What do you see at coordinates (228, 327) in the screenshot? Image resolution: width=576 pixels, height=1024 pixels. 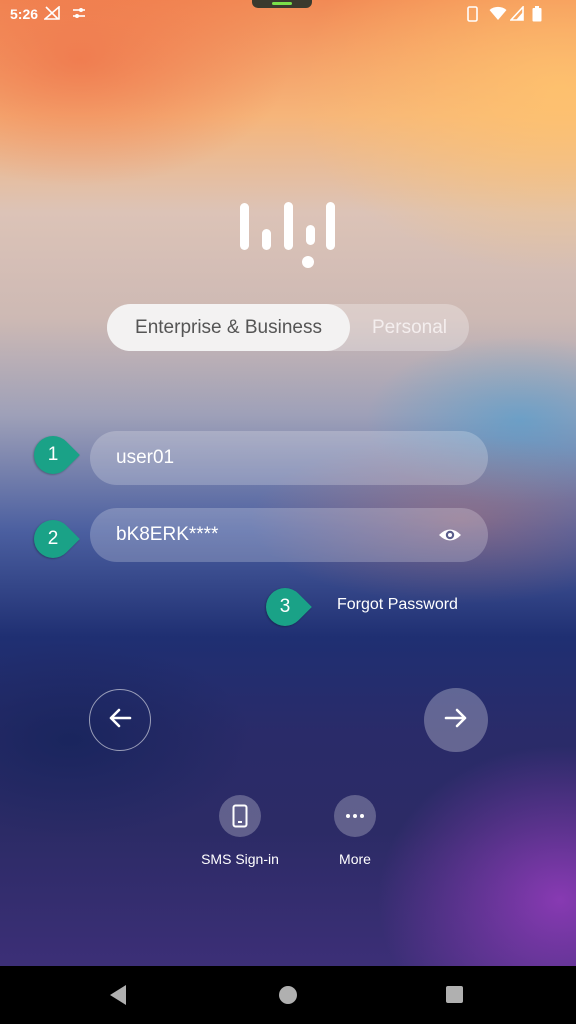 I see `tab-enterprise-business: Enterprise & Business` at bounding box center [228, 327].